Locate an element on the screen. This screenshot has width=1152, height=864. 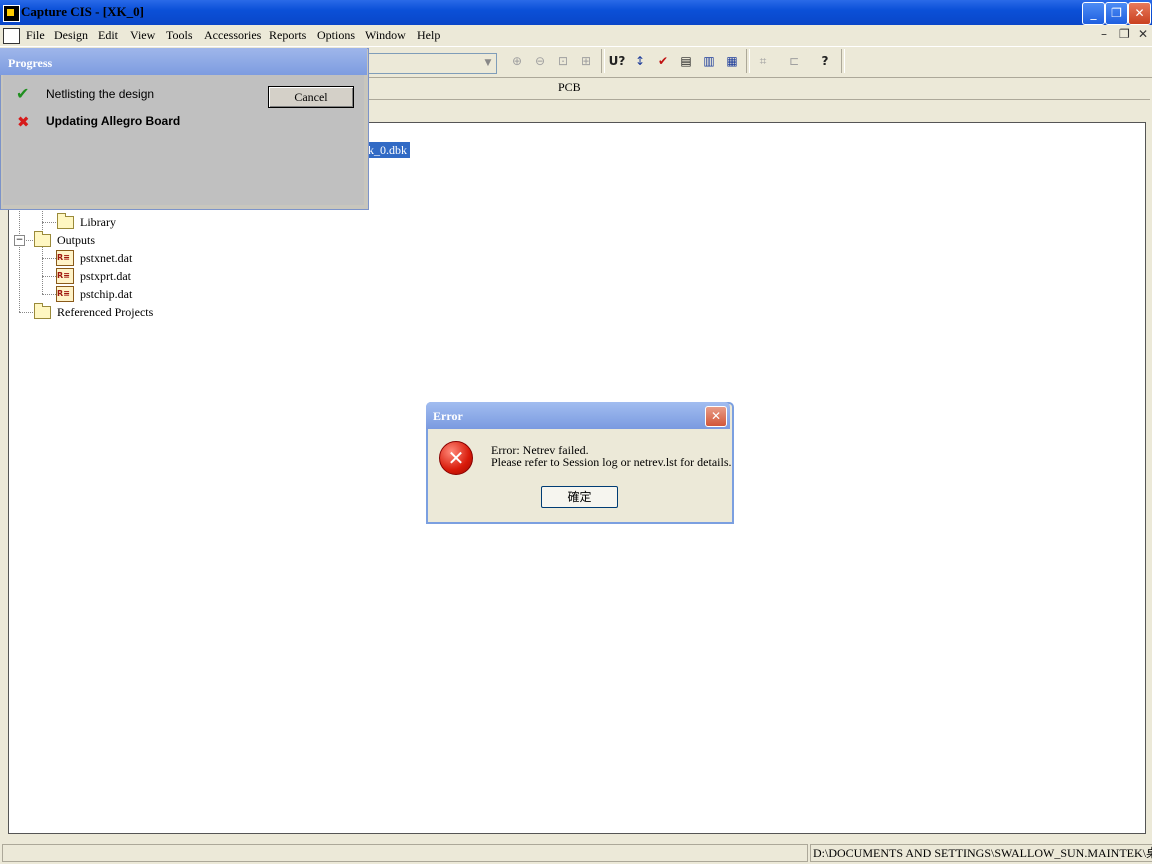
tree-item-library: Library is located at coordinates (98, 222).